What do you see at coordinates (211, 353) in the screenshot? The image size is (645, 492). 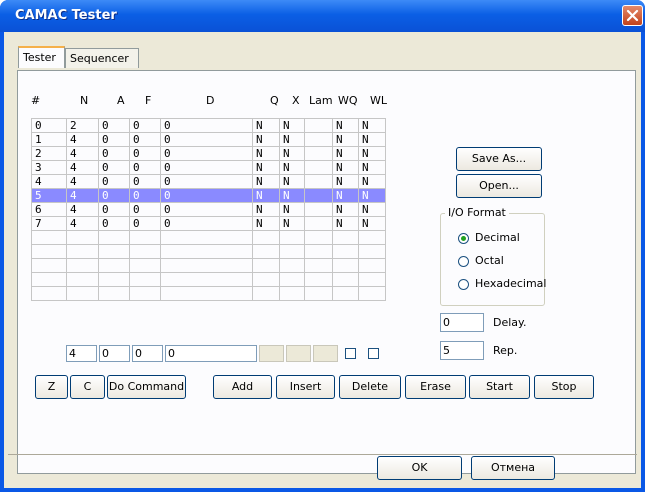 I see `d-input: 0` at bounding box center [211, 353].